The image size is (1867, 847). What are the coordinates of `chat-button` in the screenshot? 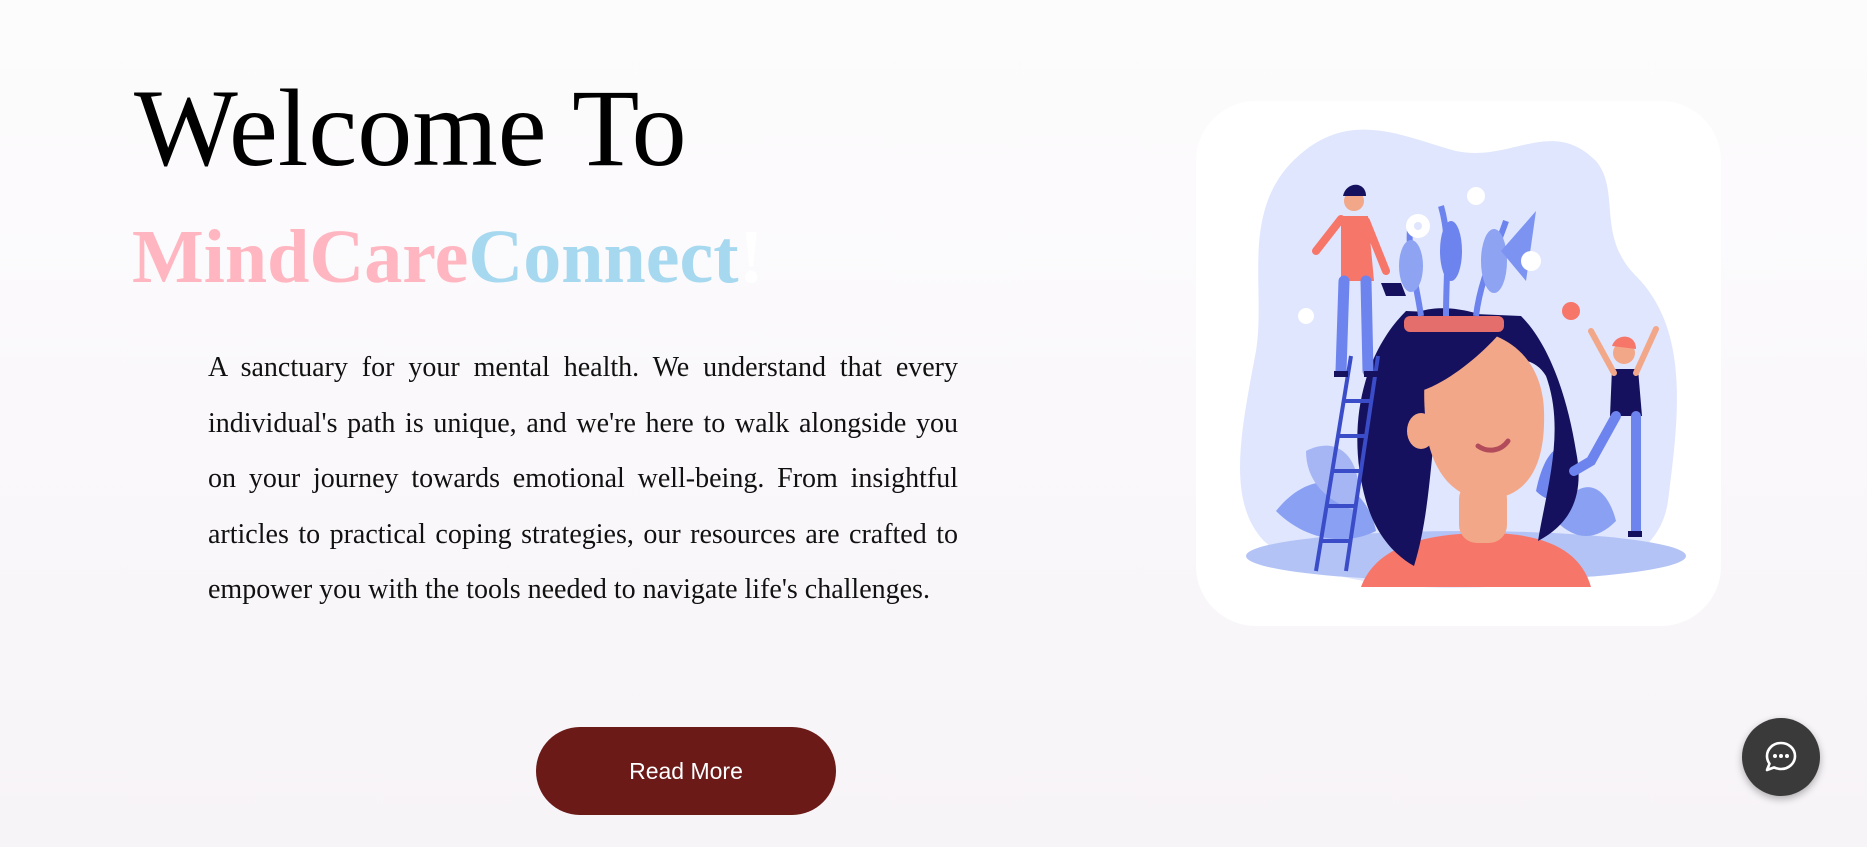 It's located at (1781, 757).